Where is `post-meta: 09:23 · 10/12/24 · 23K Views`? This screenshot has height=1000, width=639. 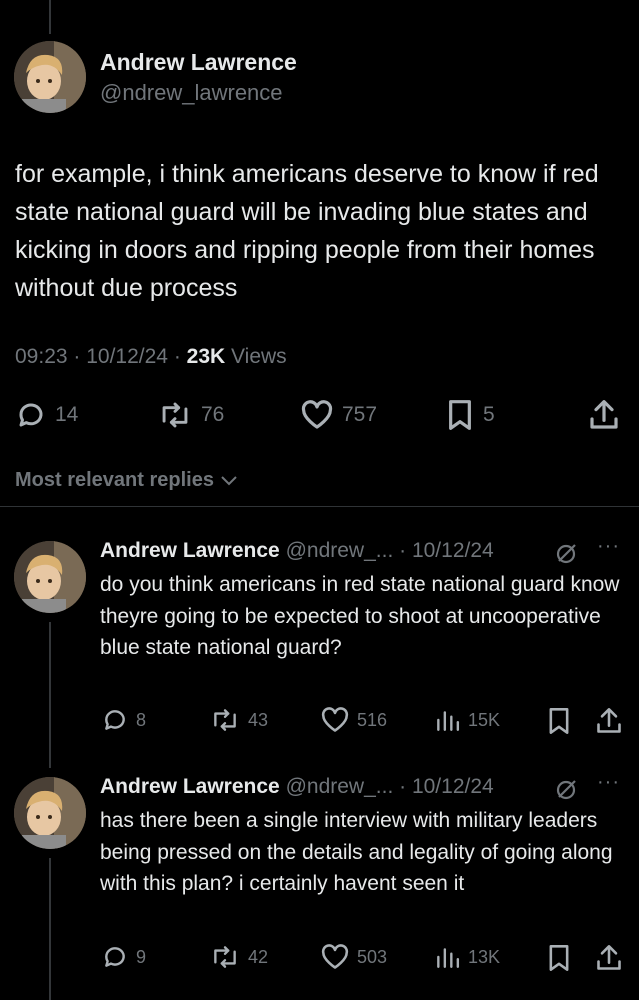
post-meta: 09:23 · 10/12/24 · 23K Views is located at coordinates (151, 356).